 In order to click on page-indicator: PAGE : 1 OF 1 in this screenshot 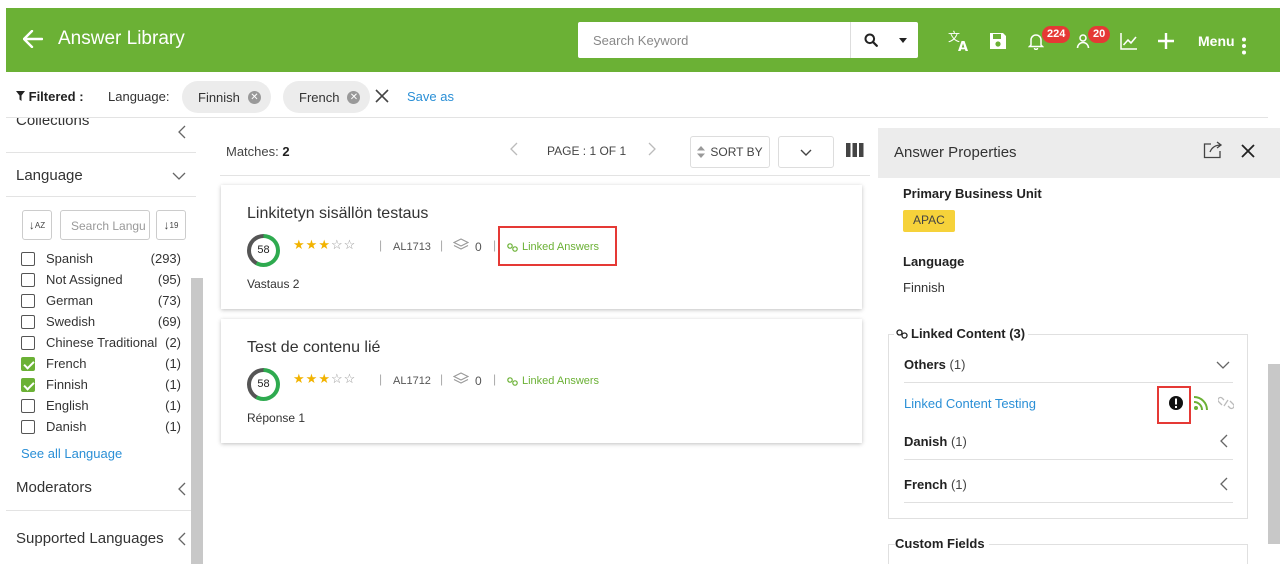, I will do `click(587, 151)`.